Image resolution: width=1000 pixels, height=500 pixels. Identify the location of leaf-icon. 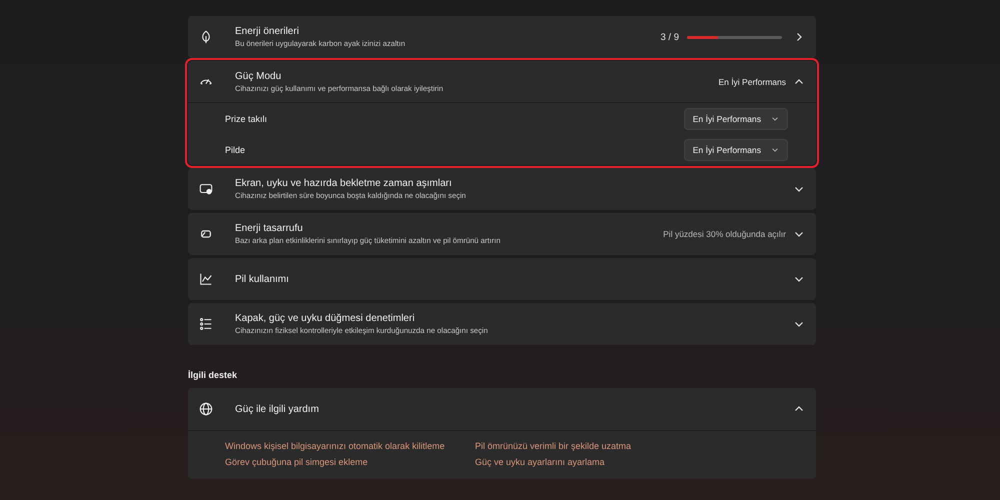
(206, 37).